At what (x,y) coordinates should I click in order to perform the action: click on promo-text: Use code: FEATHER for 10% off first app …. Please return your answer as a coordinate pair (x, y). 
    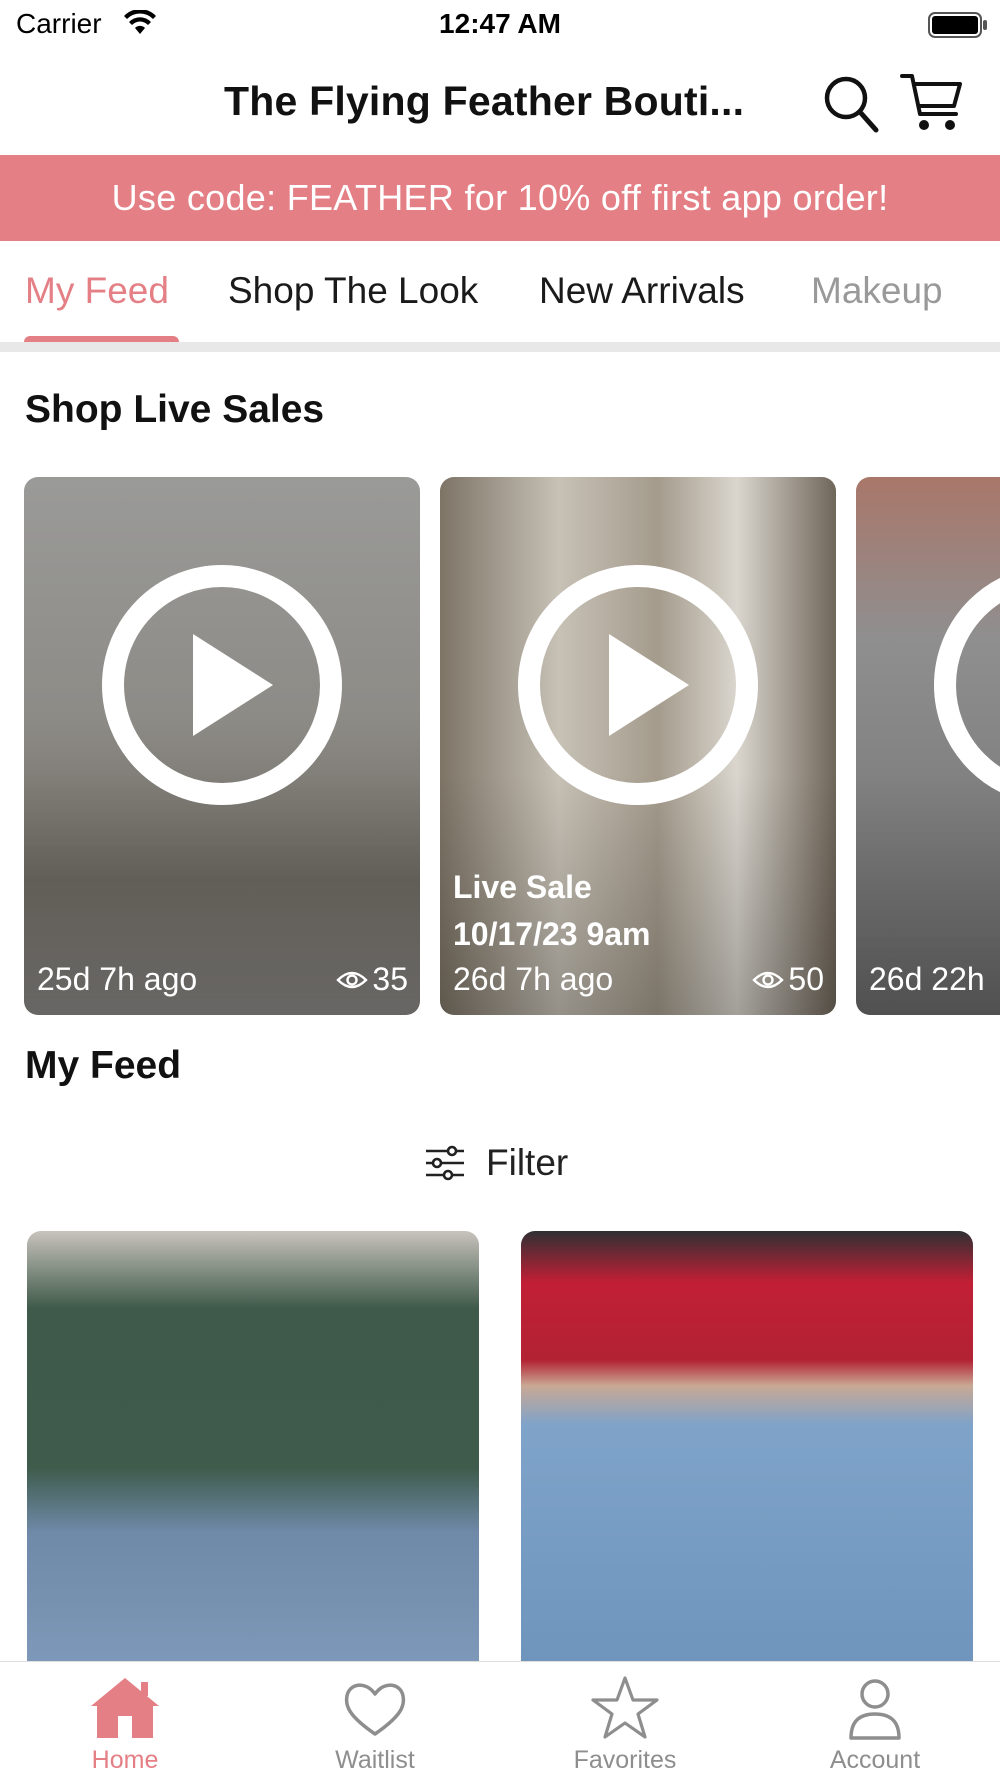
    Looking at the image, I should click on (500, 197).